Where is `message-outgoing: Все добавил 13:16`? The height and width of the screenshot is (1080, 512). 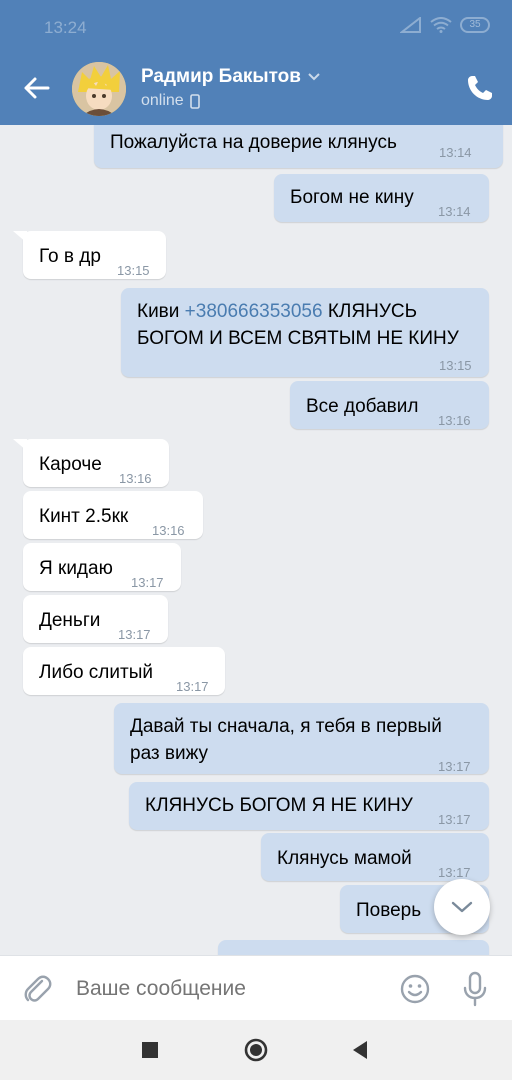
message-outgoing: Все добавил 13:16 is located at coordinates (389, 405).